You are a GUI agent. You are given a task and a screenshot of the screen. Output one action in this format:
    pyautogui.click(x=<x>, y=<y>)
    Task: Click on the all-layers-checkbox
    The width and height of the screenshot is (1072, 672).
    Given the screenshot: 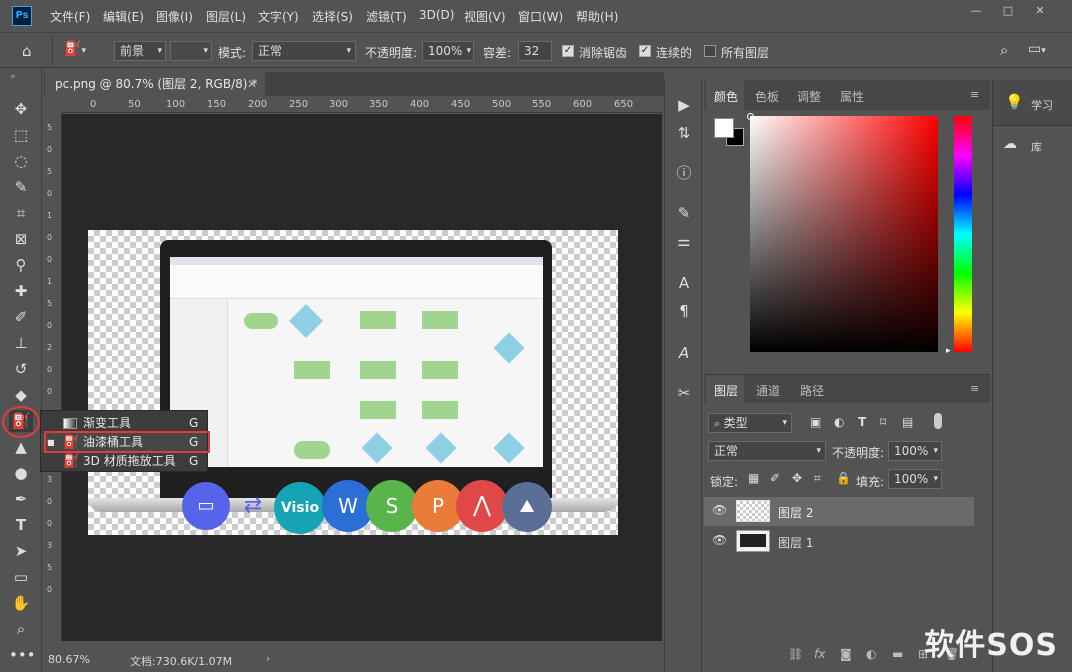 What is the action you would take?
    pyautogui.click(x=710, y=51)
    